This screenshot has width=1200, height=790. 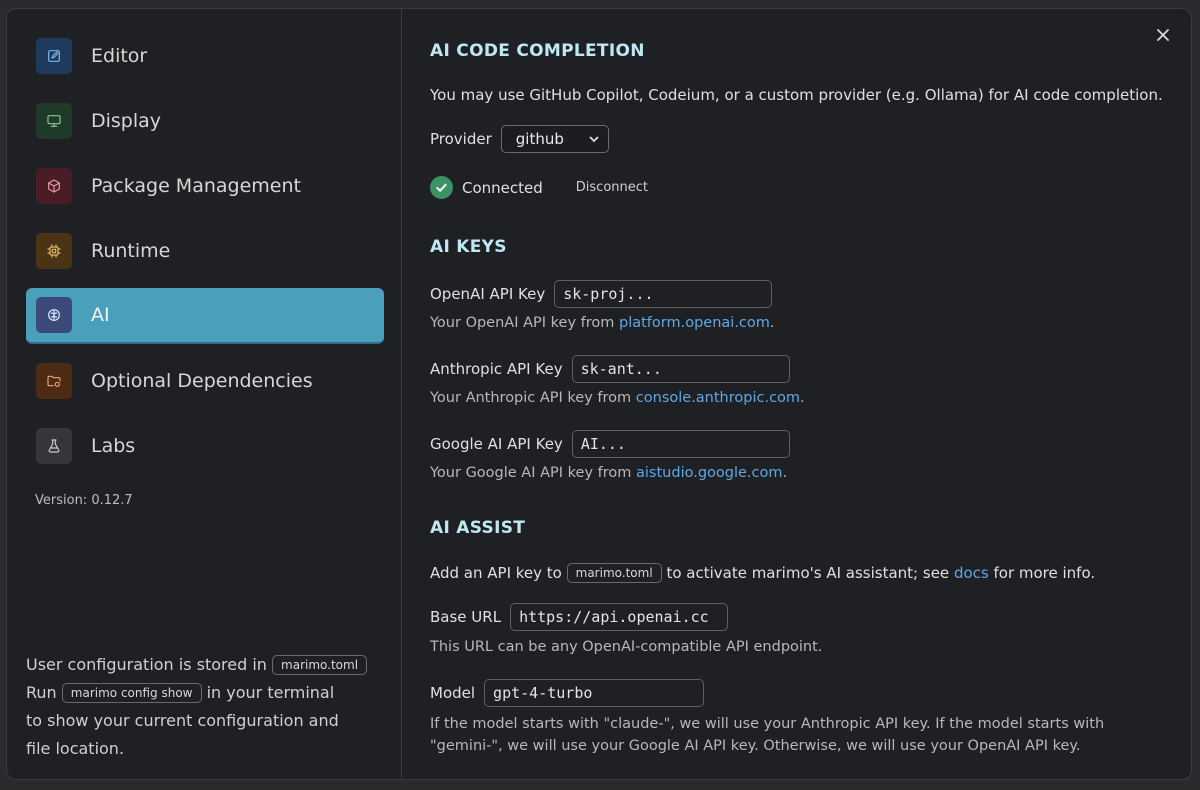 What do you see at coordinates (41, 692) in the screenshot?
I see `config-note-text: Run` at bounding box center [41, 692].